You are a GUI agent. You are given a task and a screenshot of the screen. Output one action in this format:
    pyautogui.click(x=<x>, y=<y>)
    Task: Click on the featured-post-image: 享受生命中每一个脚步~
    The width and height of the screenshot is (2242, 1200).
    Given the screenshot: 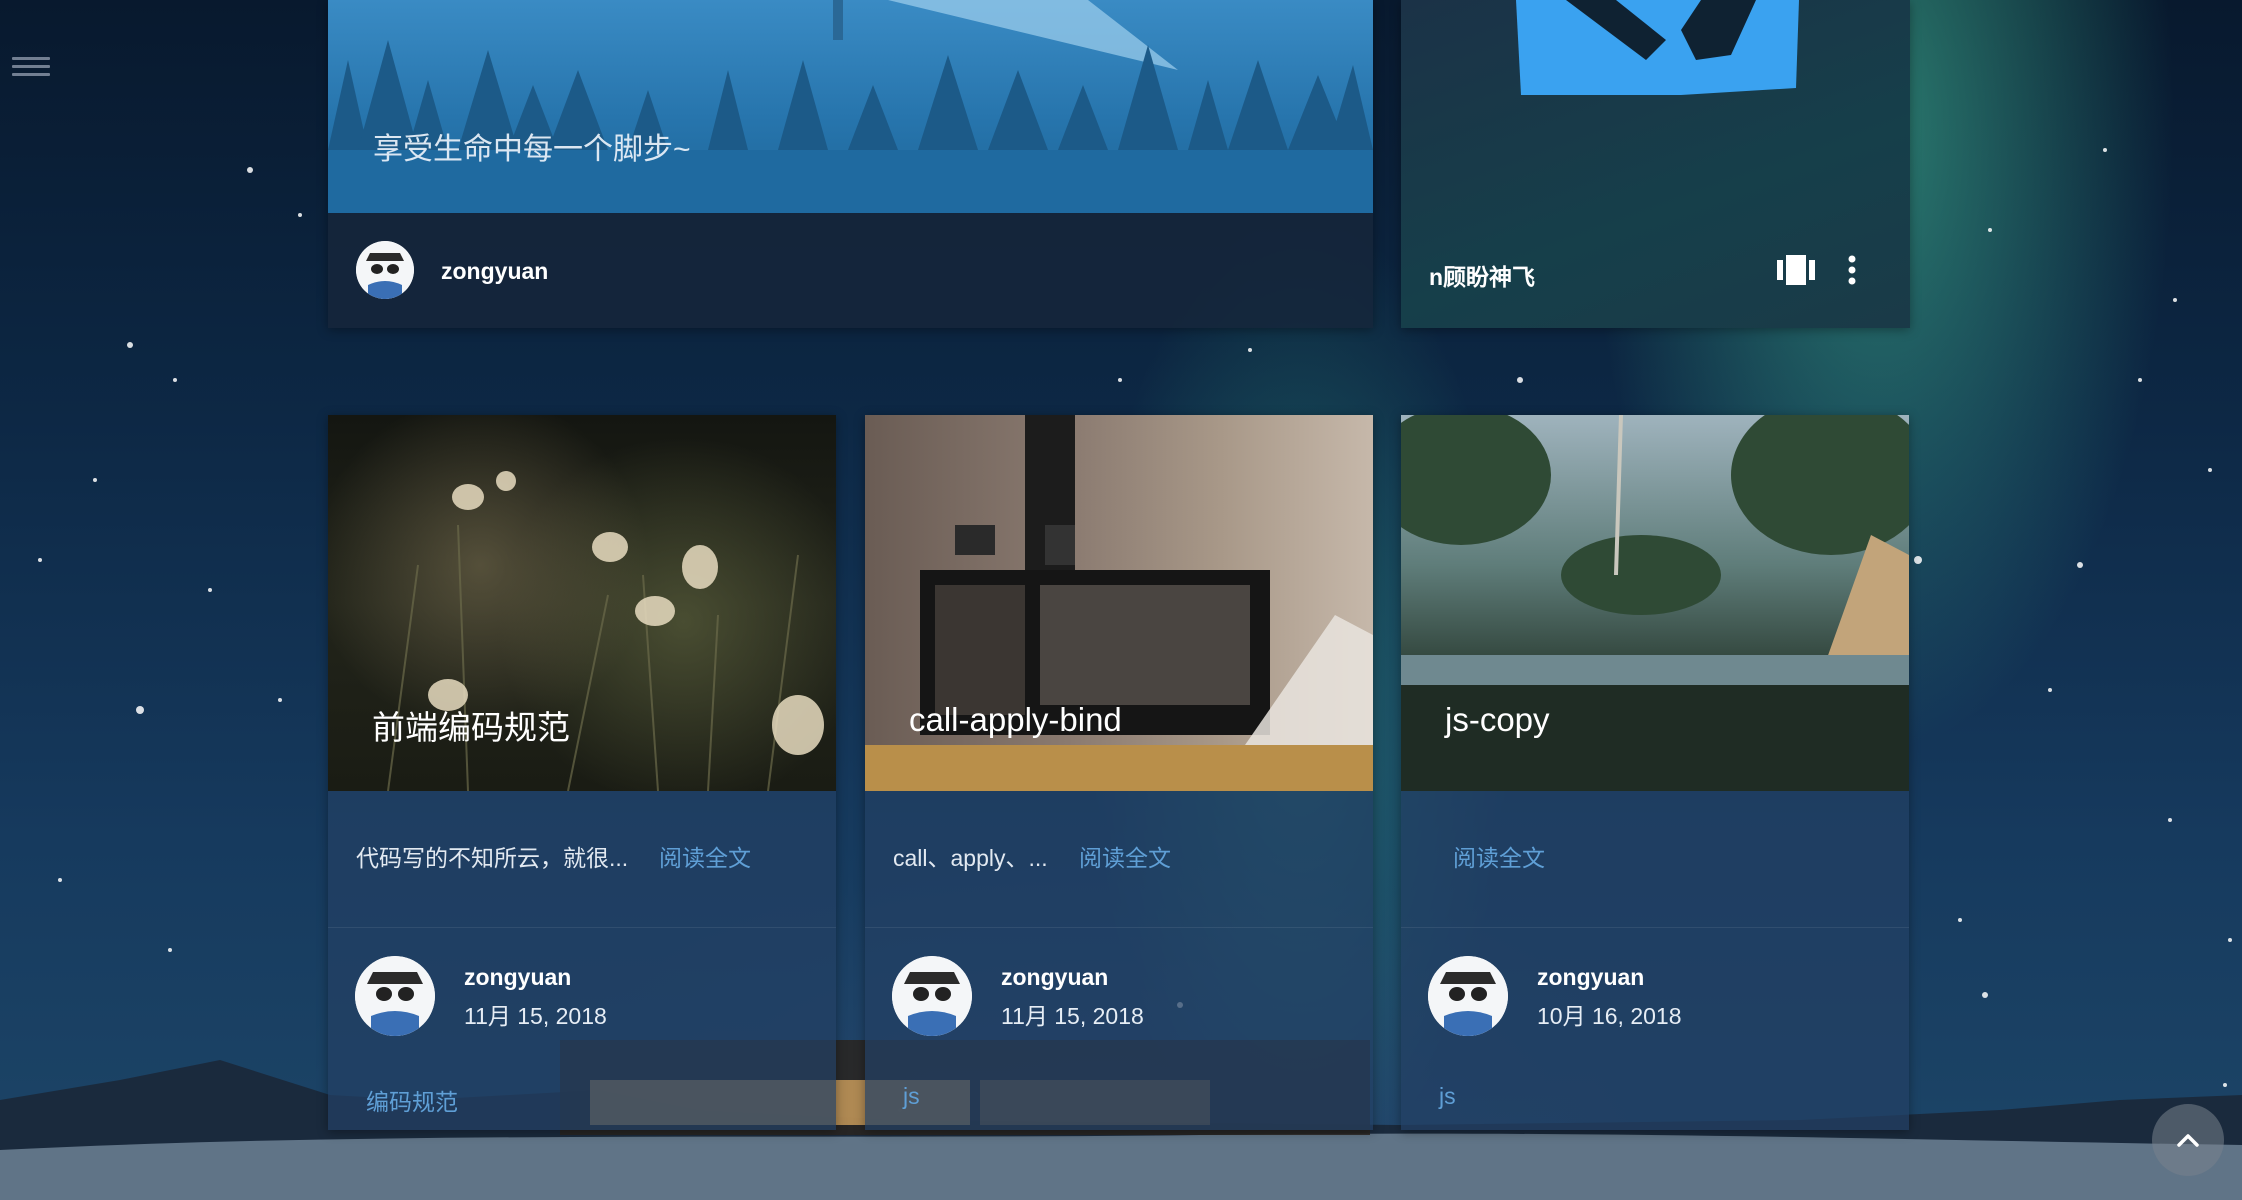 What is the action you would take?
    pyautogui.click(x=850, y=106)
    